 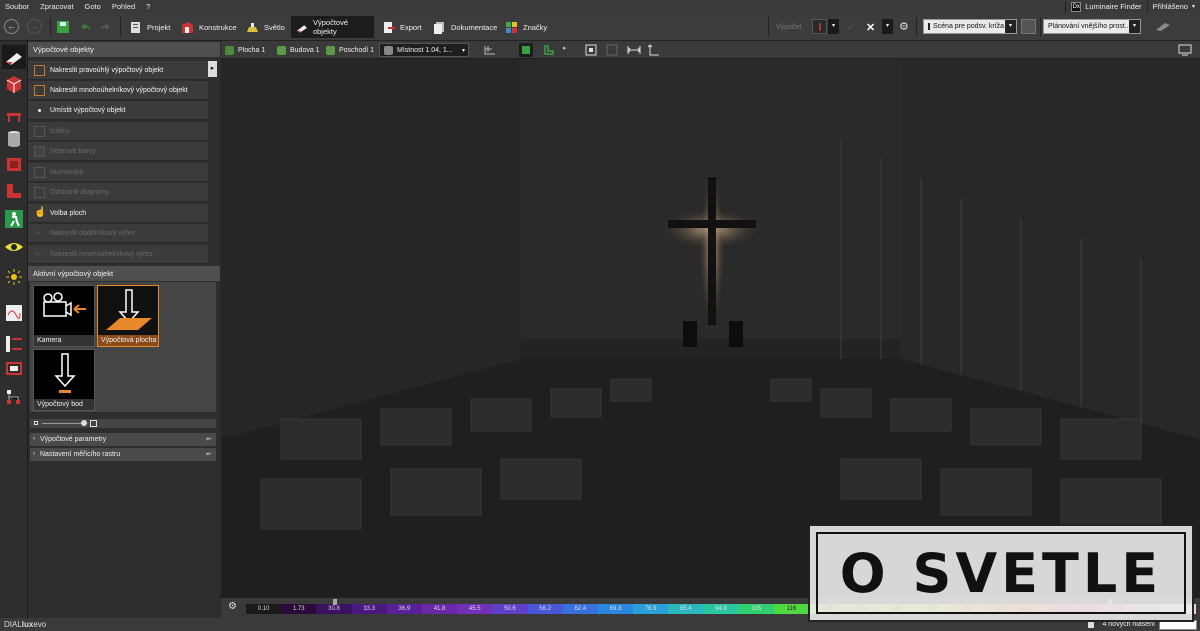 I want to click on calc-dropdown-icon: ▾, so click(x=833, y=26).